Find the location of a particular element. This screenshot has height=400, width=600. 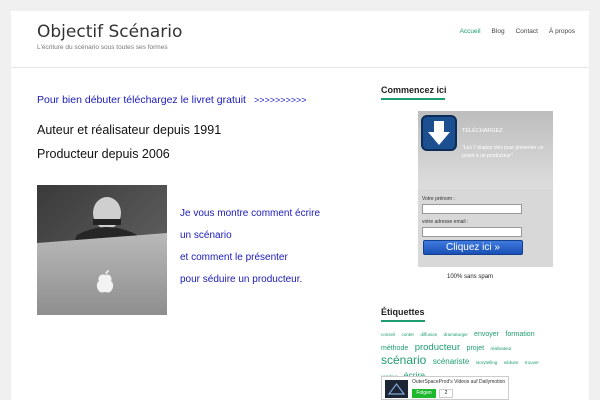

no-spam-note: 100% sans spam is located at coordinates (470, 277).